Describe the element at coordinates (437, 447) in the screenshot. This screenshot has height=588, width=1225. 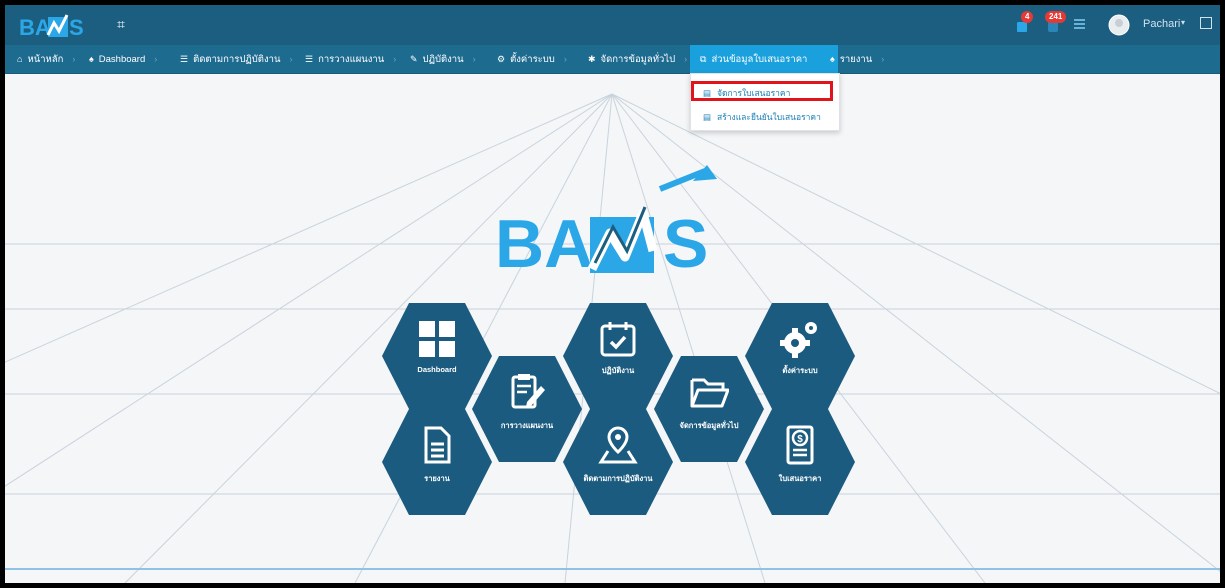
I see `file-text-icon` at that location.